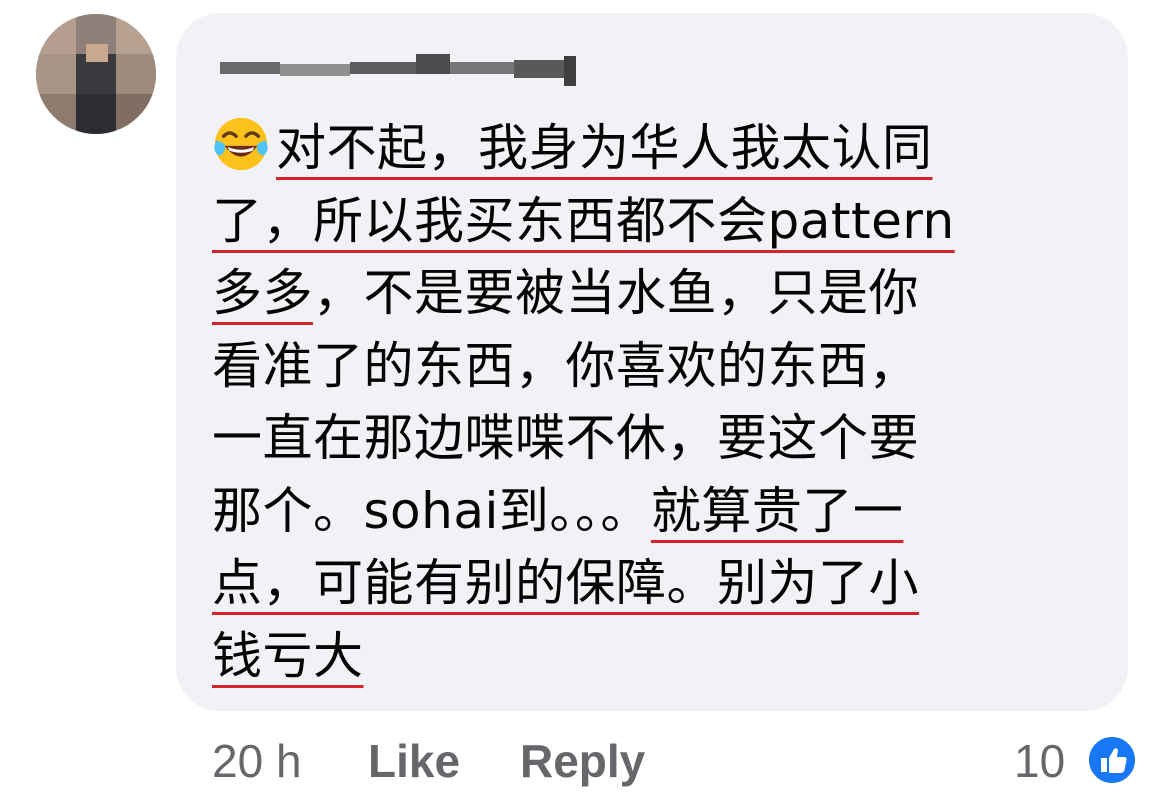 The height and width of the screenshot is (798, 1170). Describe the element at coordinates (582, 761) in the screenshot. I see `reply-button: Reply` at that location.